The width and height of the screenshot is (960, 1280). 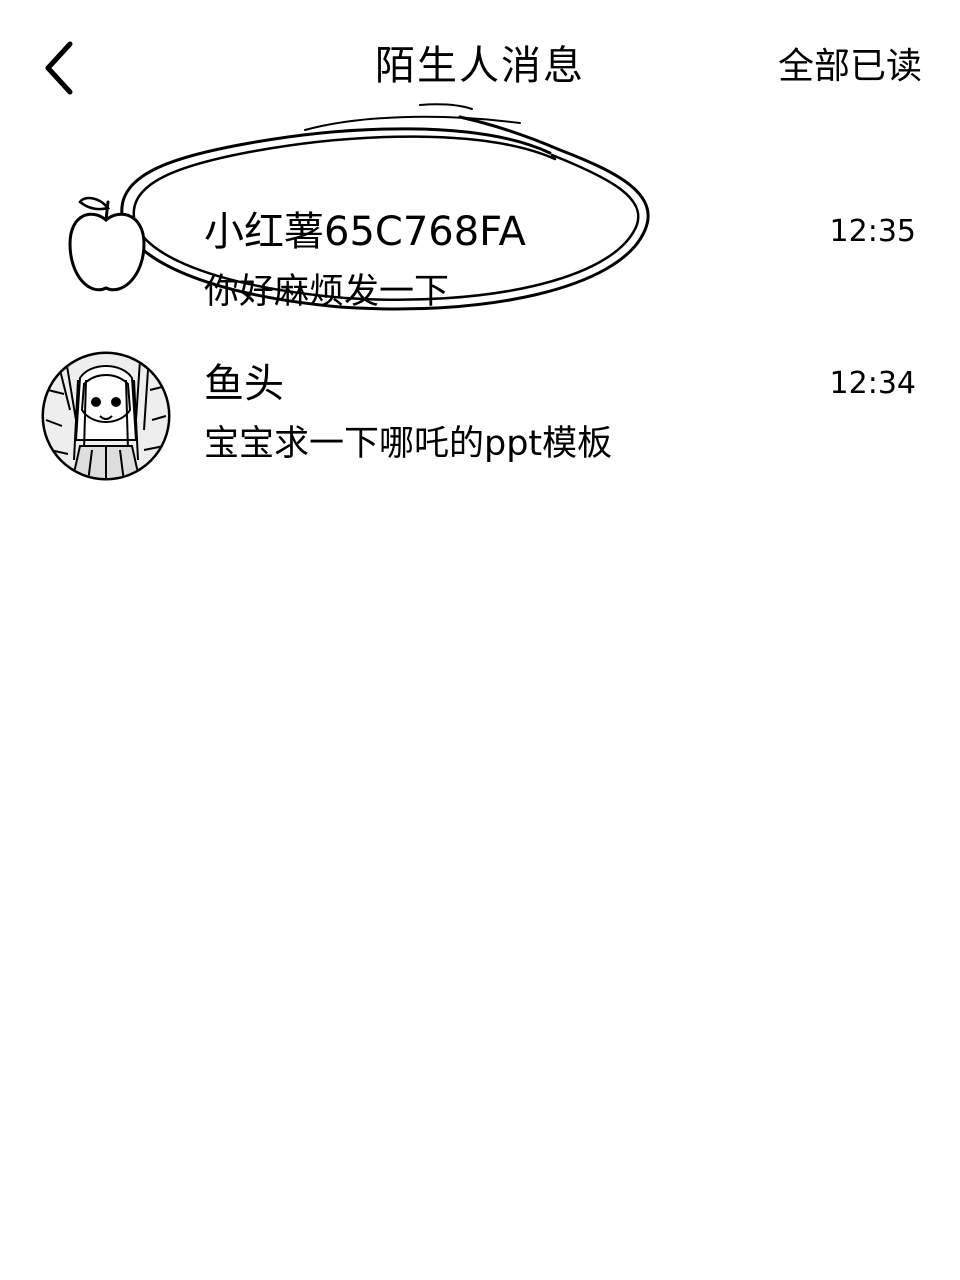 What do you see at coordinates (327, 292) in the screenshot?
I see `conversation-preview: 你好麻烦发一下` at bounding box center [327, 292].